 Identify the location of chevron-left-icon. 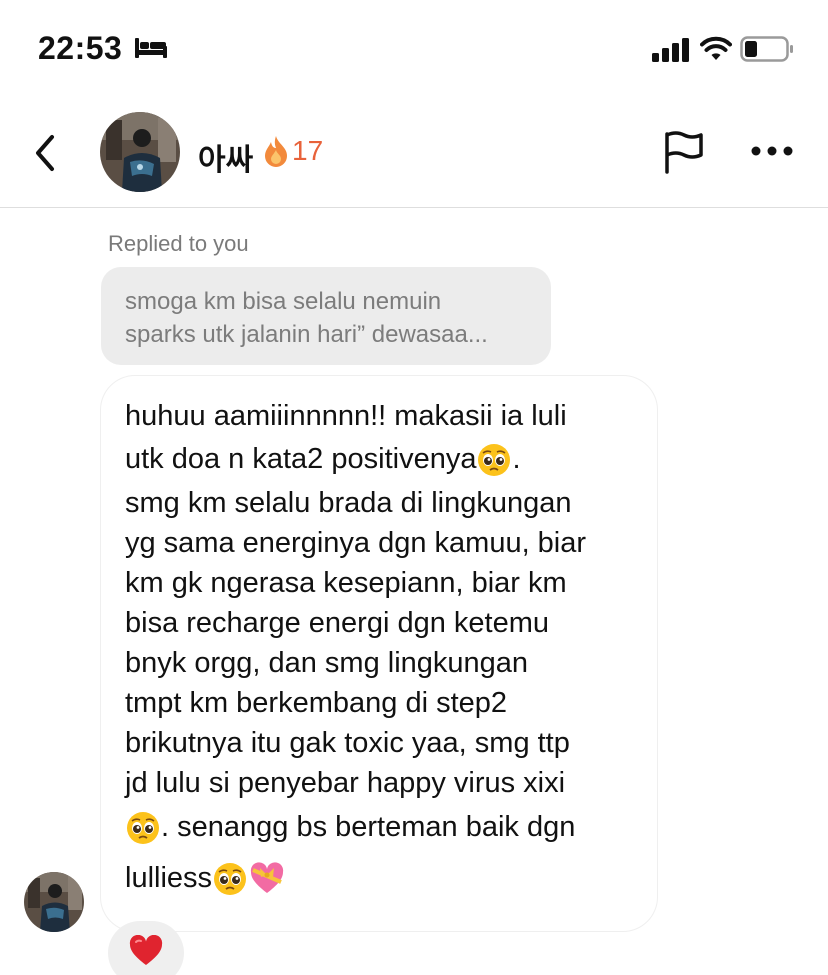
(45, 153).